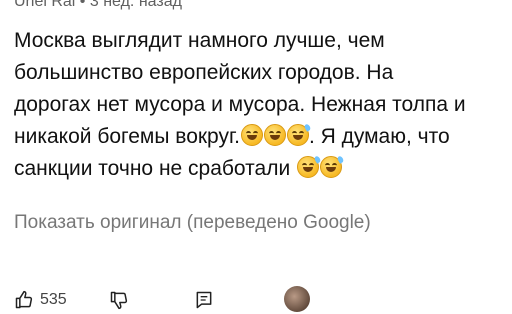 The image size is (512, 314). I want to click on reply-button, so click(204, 300).